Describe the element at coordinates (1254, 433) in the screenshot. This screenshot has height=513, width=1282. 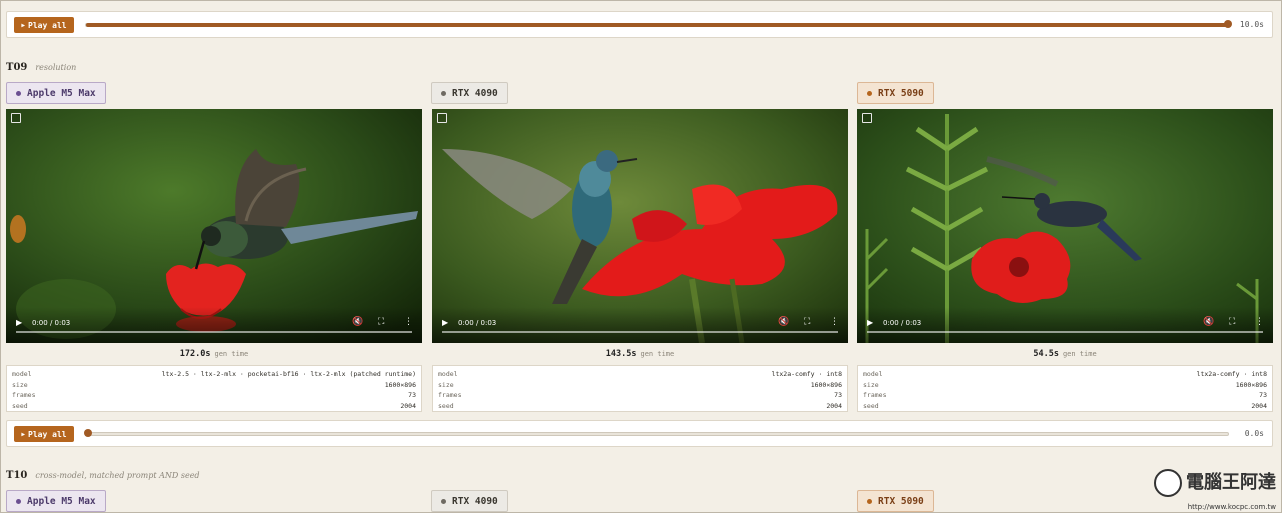
I see `playbar-time: 0.0s` at that location.